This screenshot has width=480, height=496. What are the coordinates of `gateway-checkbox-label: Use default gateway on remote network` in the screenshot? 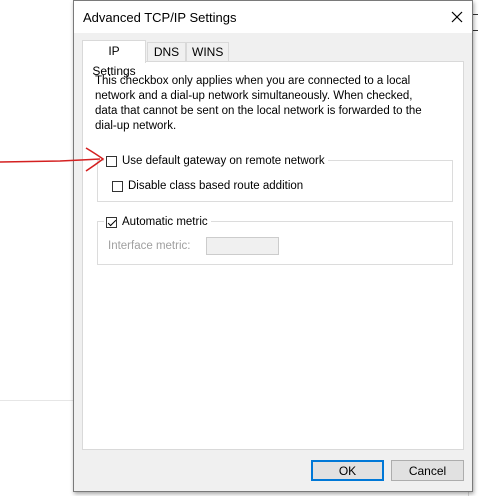 It's located at (223, 161).